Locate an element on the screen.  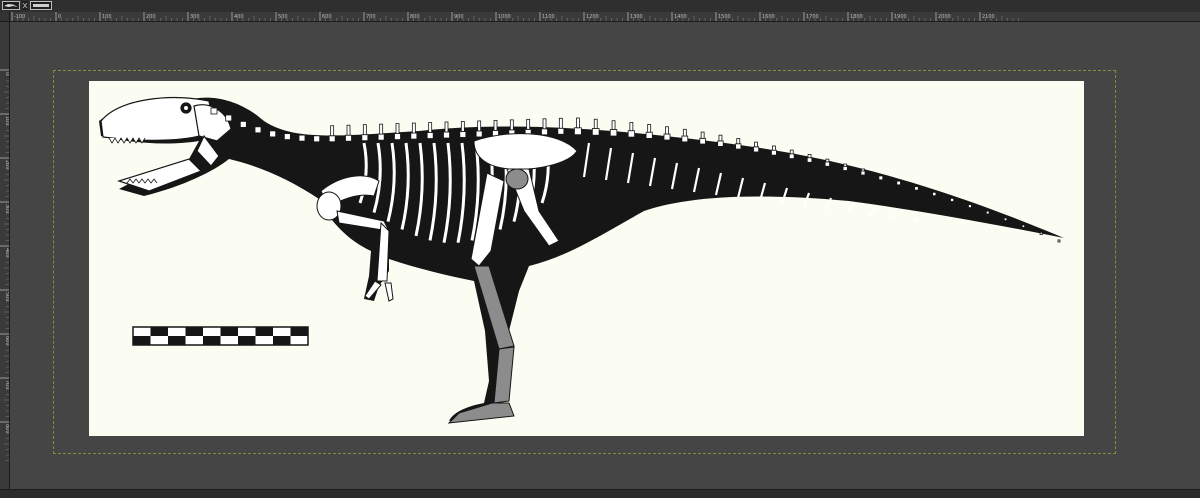
ruler-label: 700 is located at coordinates (371, 17).